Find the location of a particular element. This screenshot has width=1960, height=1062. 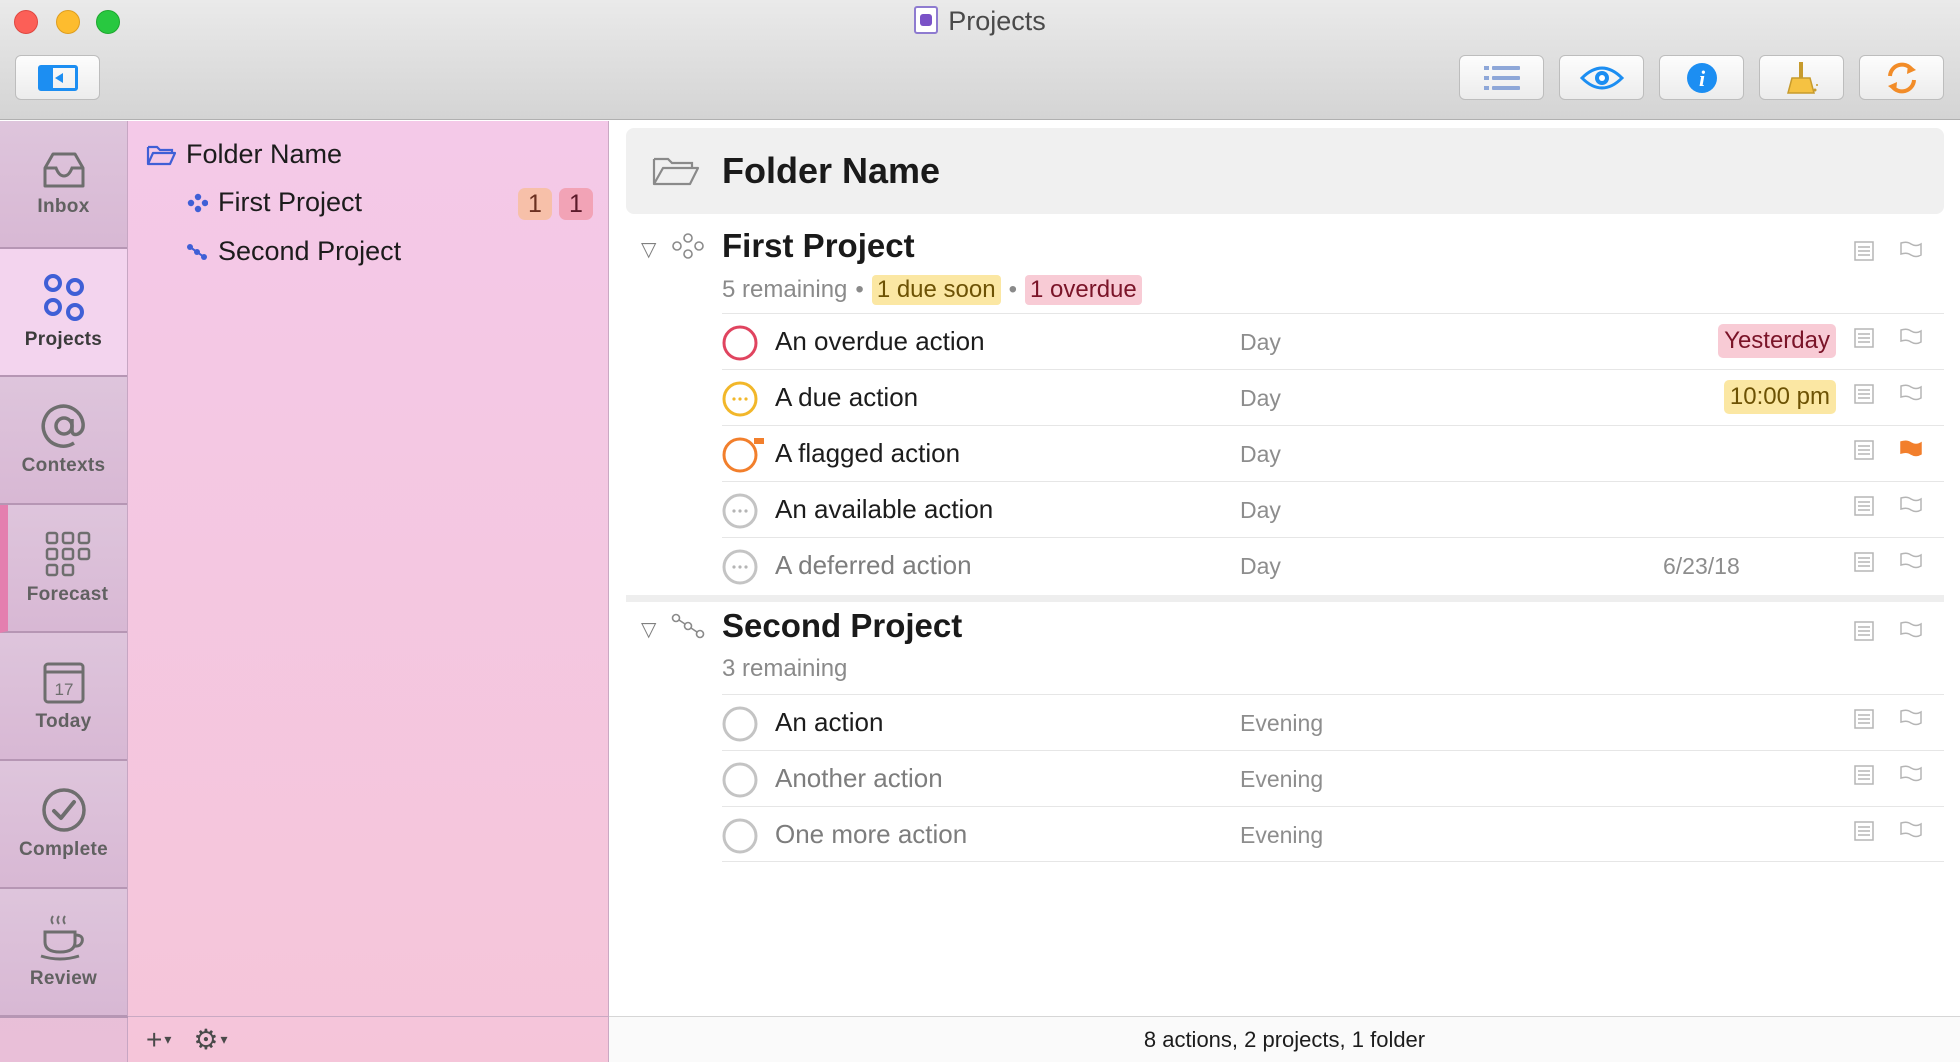

add-item-button: + ▾ is located at coordinates (158, 1040).